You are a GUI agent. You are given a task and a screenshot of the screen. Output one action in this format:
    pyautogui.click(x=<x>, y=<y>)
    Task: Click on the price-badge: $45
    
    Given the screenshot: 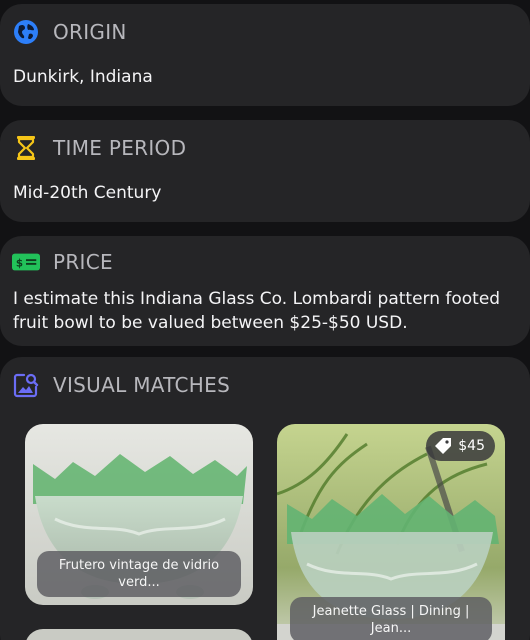 What is the action you would take?
    pyautogui.click(x=460, y=446)
    